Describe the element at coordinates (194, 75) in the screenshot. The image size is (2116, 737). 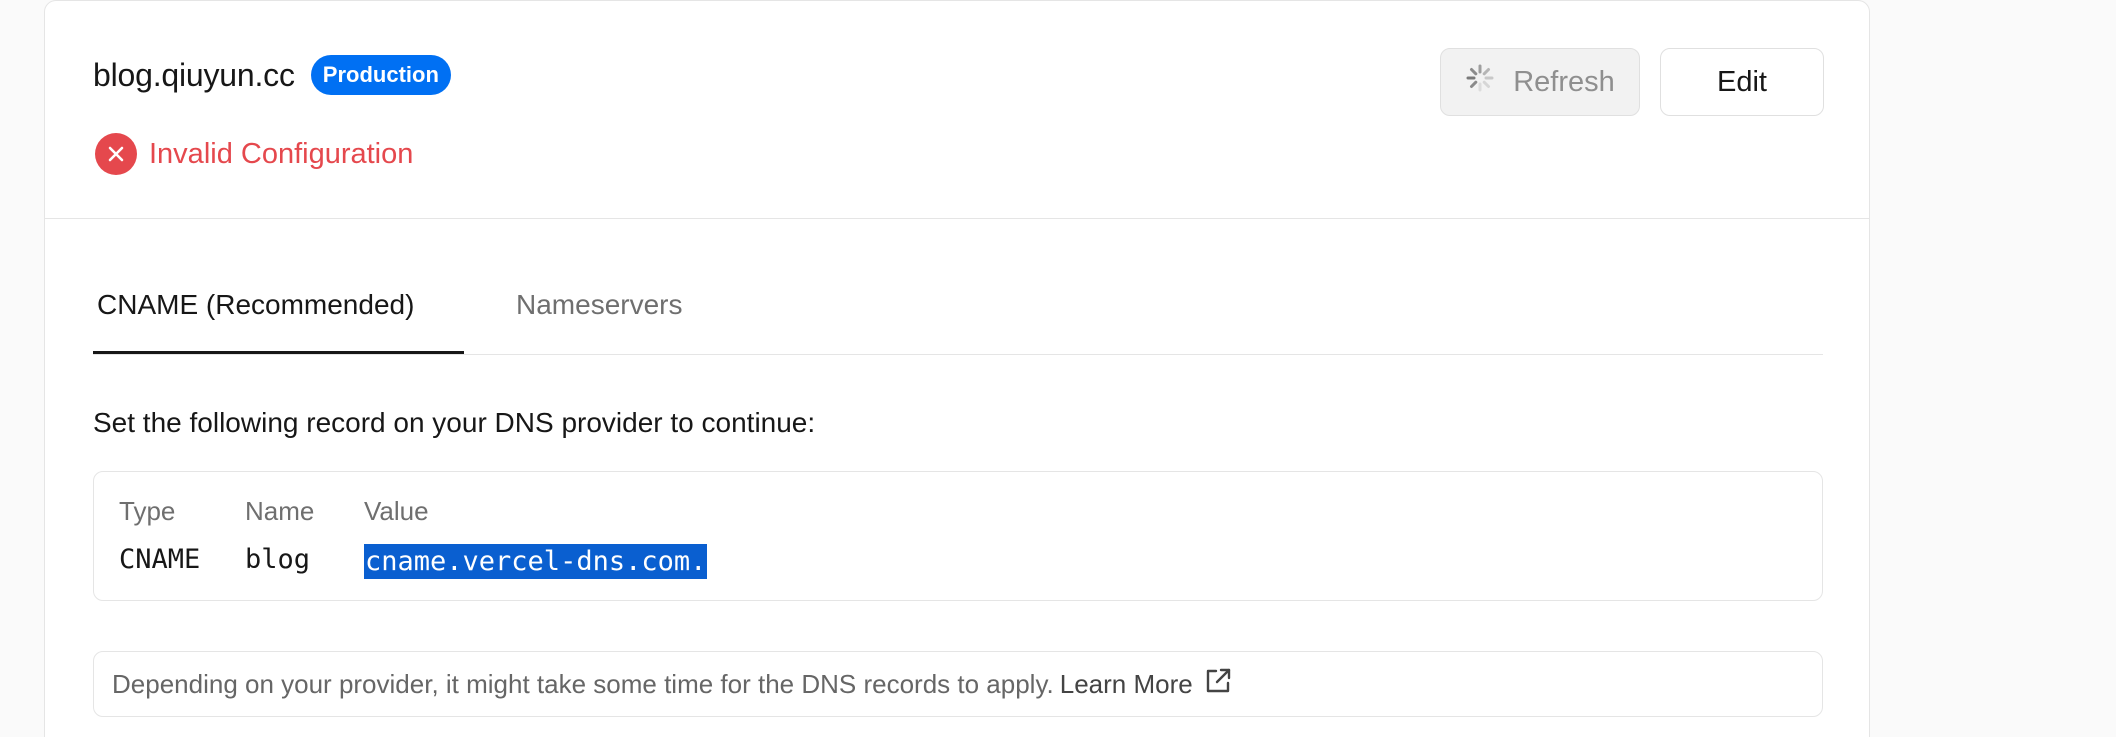
I see `domain-name: blog.qiuyun.cc` at that location.